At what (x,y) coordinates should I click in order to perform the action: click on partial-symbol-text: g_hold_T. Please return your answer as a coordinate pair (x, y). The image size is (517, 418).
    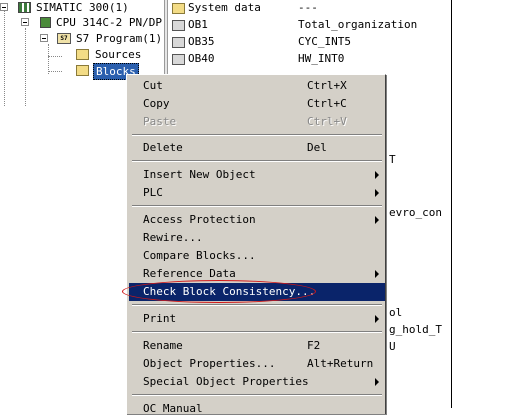
    Looking at the image, I should click on (415, 329).